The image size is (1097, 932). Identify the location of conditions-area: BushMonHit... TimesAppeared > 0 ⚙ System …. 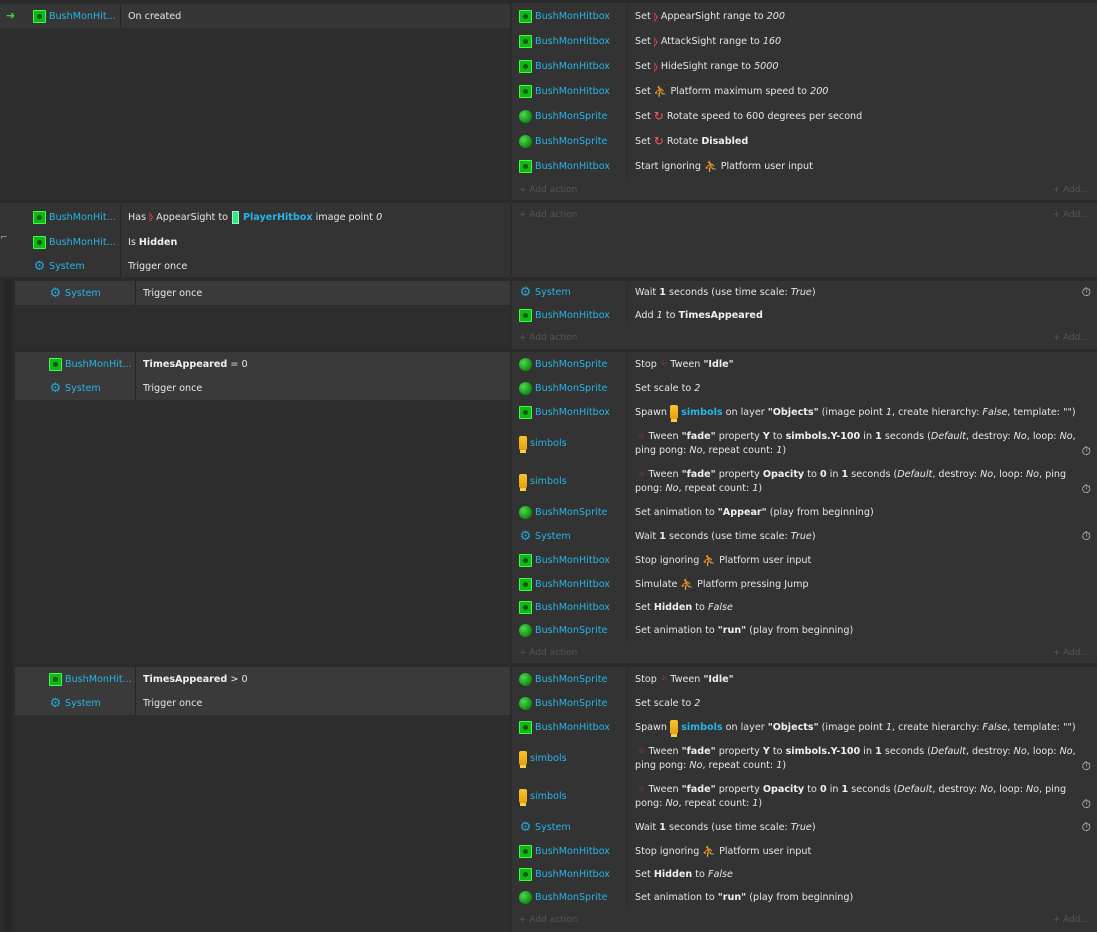
(262, 799).